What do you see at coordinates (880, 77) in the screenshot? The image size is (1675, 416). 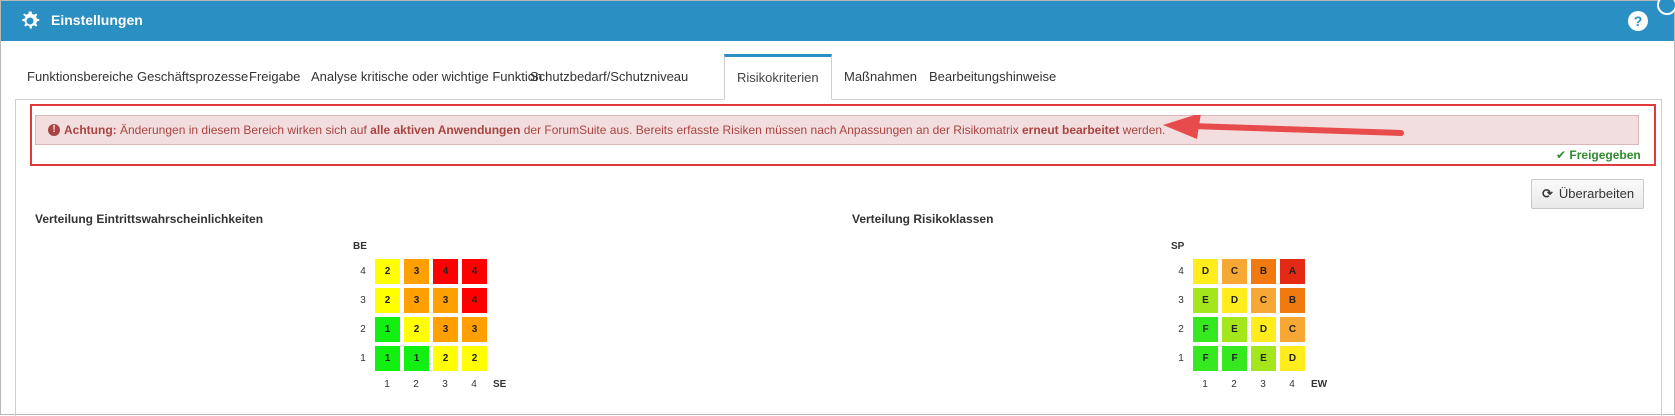 I see `tab-massnahmen: Maßnahmen` at bounding box center [880, 77].